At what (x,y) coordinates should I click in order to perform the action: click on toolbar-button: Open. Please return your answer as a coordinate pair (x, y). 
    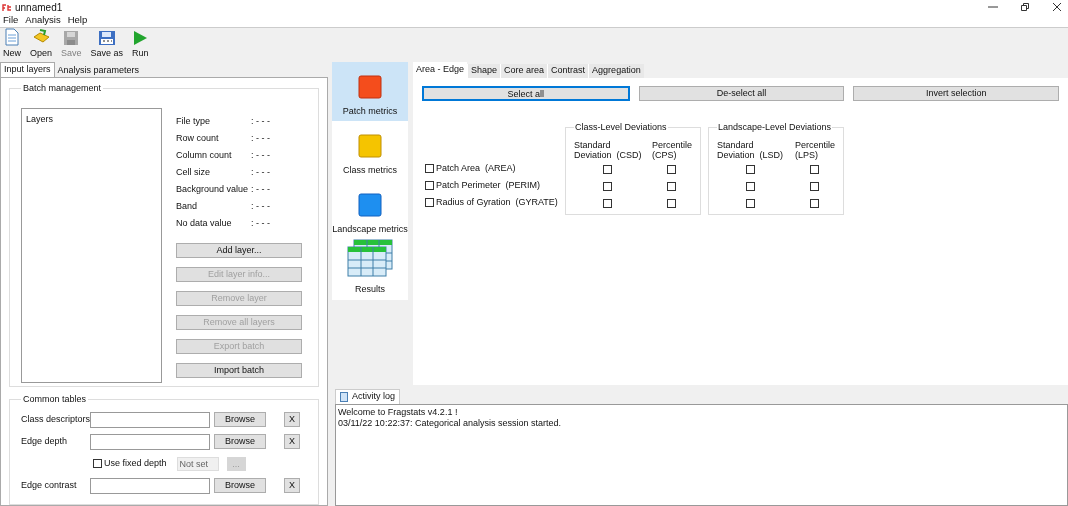
    Looking at the image, I should click on (41, 43).